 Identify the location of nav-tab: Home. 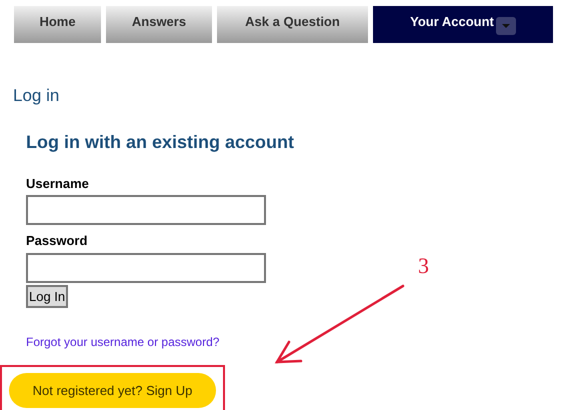
(57, 24).